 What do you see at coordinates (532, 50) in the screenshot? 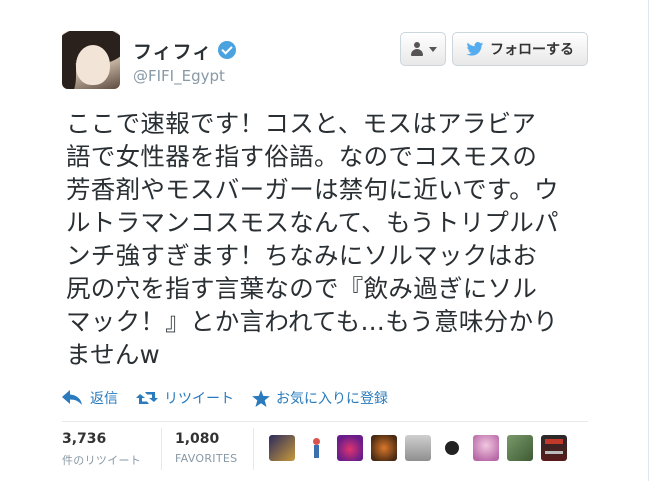
I see `follow-button-label: フォローする` at bounding box center [532, 50].